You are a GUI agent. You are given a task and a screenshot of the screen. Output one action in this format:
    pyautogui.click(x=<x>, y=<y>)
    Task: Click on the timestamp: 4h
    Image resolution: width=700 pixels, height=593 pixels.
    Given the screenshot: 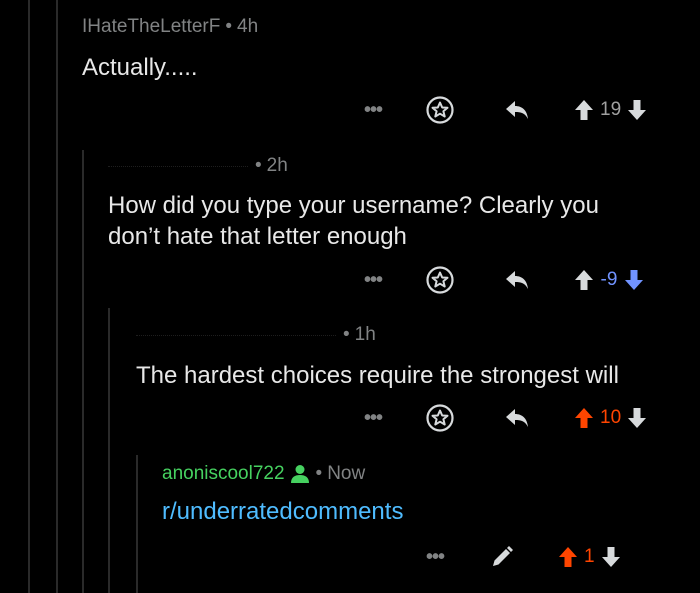 What is the action you would take?
    pyautogui.click(x=248, y=26)
    